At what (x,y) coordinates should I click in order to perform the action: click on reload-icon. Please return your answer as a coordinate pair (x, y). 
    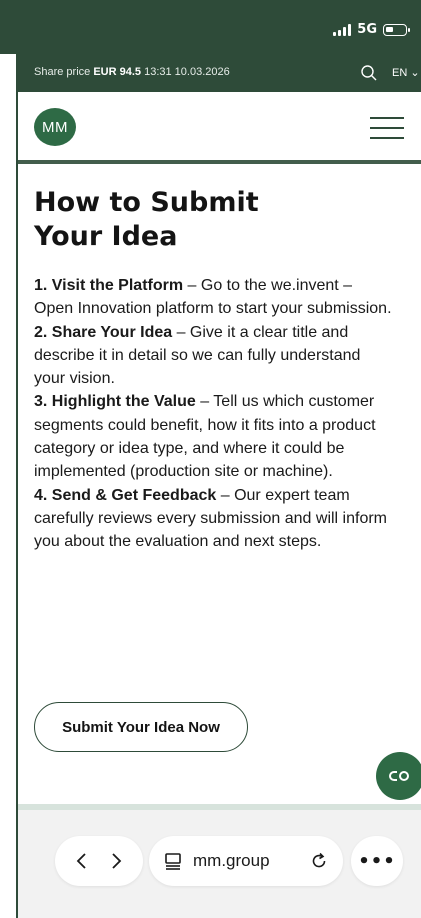
    Looking at the image, I should click on (319, 861).